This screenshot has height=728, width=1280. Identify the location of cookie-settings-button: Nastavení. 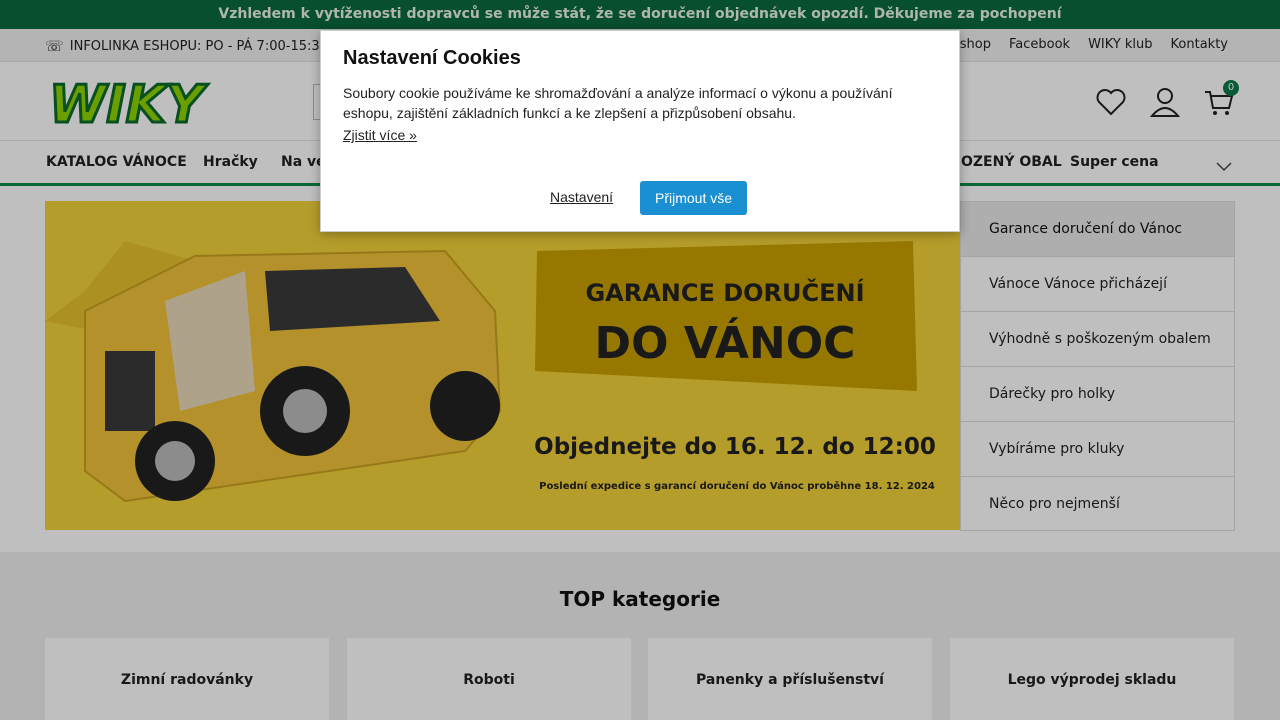
(581, 197).